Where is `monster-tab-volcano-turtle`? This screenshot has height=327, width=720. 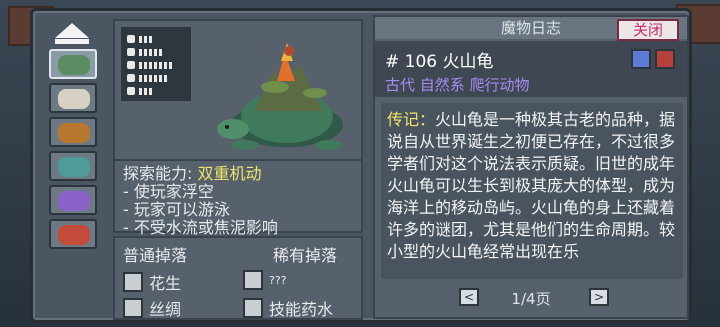
monster-tab-volcano-turtle is located at coordinates (73, 64).